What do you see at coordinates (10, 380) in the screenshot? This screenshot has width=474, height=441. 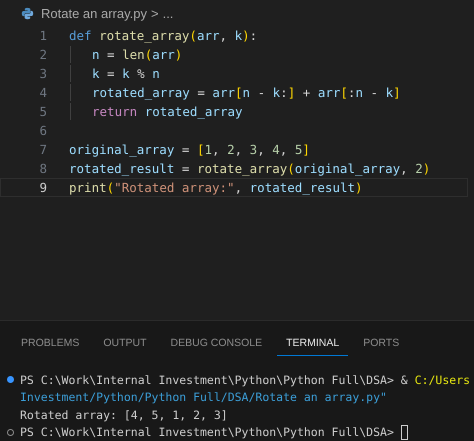 I see `success-dot-icon` at bounding box center [10, 380].